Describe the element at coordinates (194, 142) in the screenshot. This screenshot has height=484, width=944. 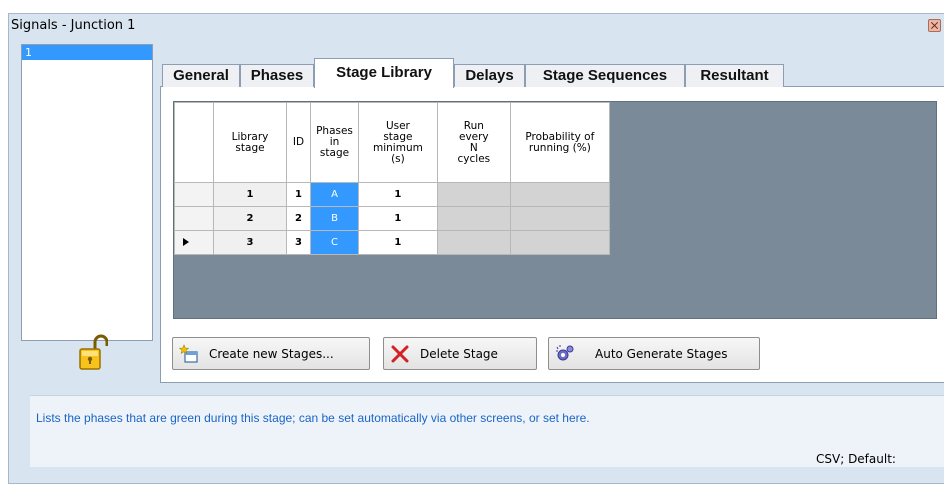
I see `grid-corner-header` at that location.